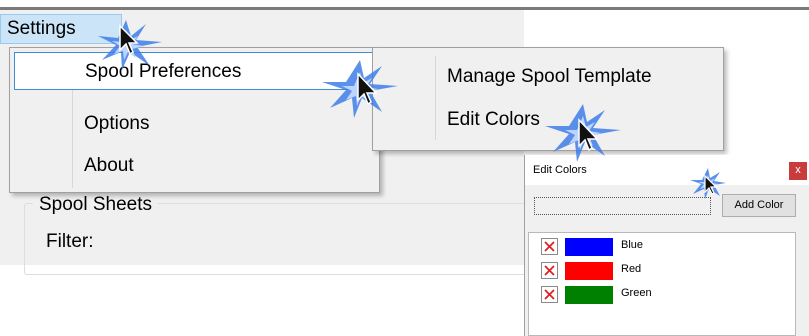  Describe the element at coordinates (404, 8) in the screenshot. I see `window-top-border` at that location.